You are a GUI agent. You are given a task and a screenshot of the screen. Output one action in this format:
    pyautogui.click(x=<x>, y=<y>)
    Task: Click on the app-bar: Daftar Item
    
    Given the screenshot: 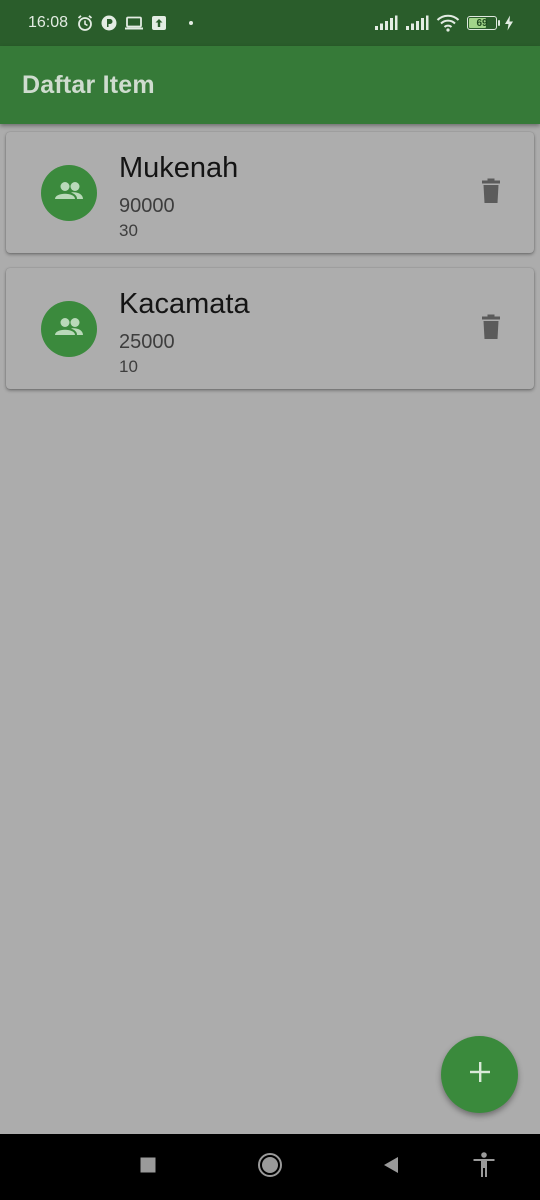 What is the action you would take?
    pyautogui.click(x=270, y=85)
    